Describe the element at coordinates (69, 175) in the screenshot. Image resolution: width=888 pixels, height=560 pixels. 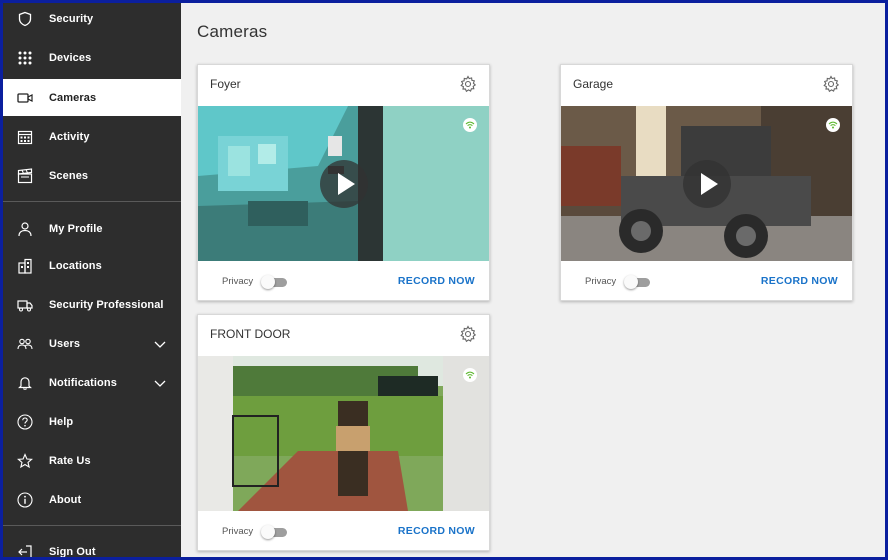
I see `sidebar-item-label: Scenes` at that location.